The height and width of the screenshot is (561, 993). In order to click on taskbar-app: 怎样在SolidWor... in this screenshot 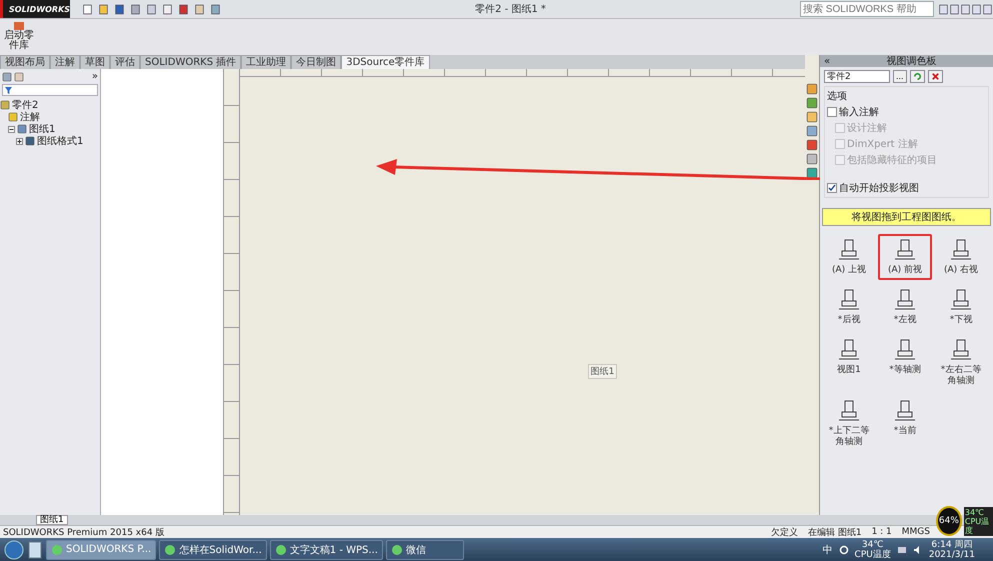, I will do `click(213, 550)`.